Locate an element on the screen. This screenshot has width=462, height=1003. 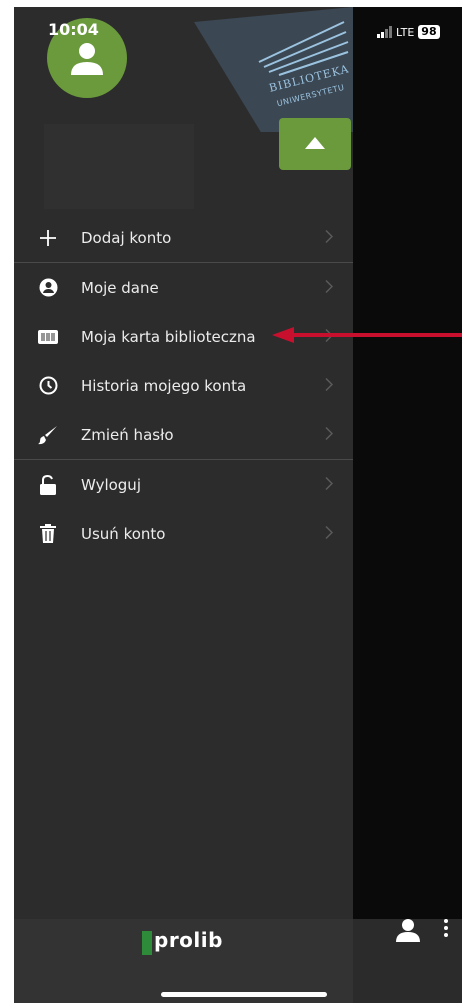
status-bar-right: LTE 98 is located at coordinates (408, 32).